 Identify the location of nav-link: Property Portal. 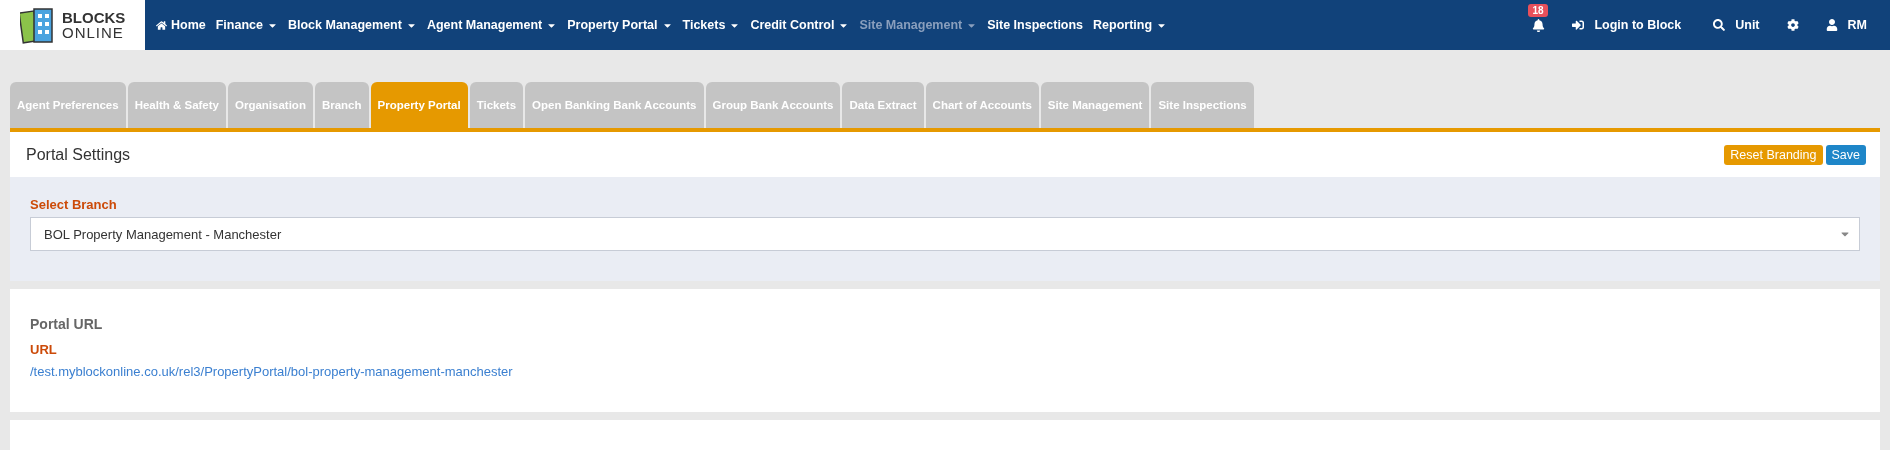
(620, 25).